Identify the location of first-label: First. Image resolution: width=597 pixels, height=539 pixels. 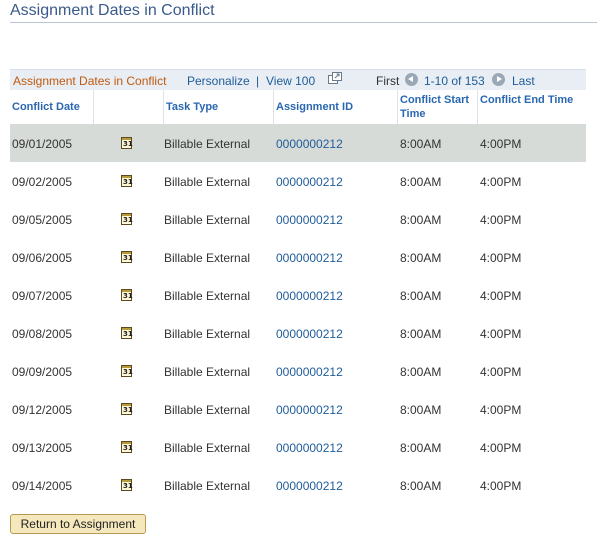
(388, 81).